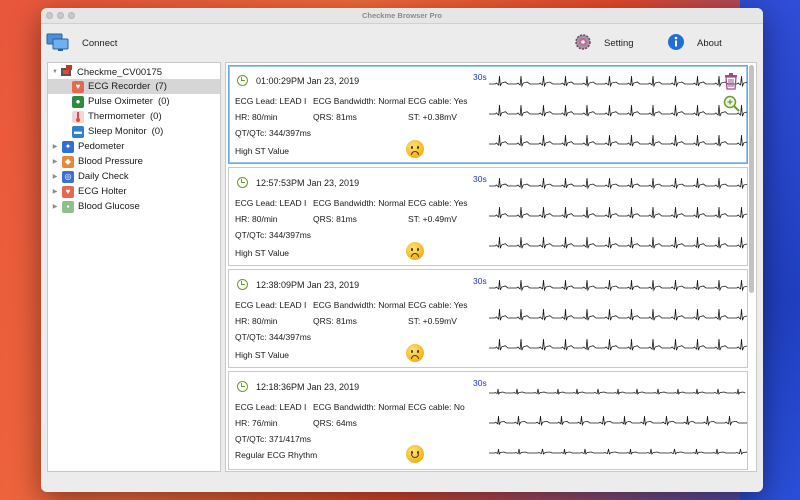  What do you see at coordinates (732, 105) in the screenshot?
I see `zoom-in-icon` at bounding box center [732, 105].